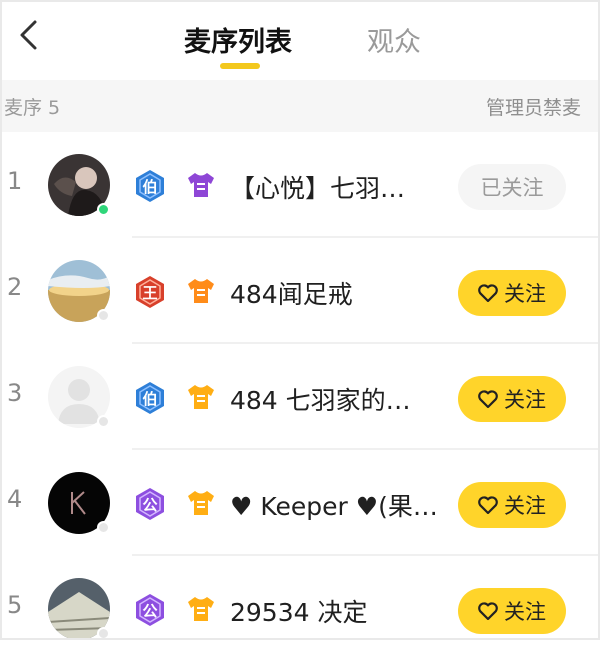  I want to click on admin-mute-button: 管理员禁麦, so click(542, 106).